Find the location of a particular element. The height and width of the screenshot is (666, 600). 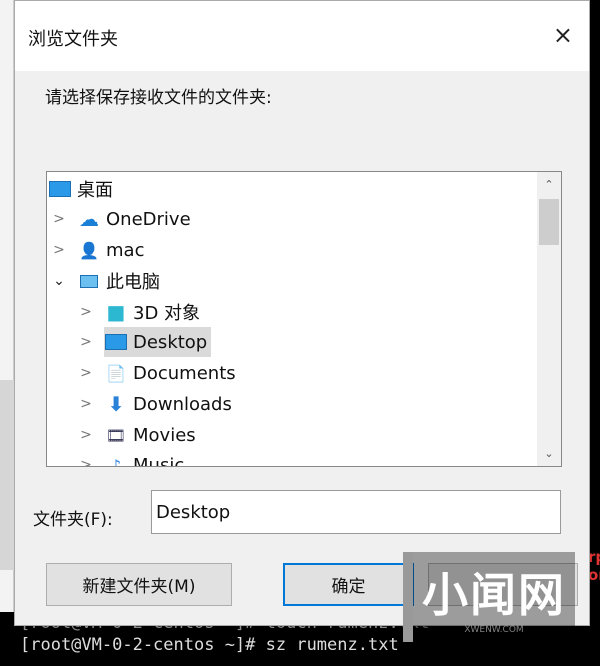

tree-item-onedrive: > ☁ OneDrive is located at coordinates (121, 219).